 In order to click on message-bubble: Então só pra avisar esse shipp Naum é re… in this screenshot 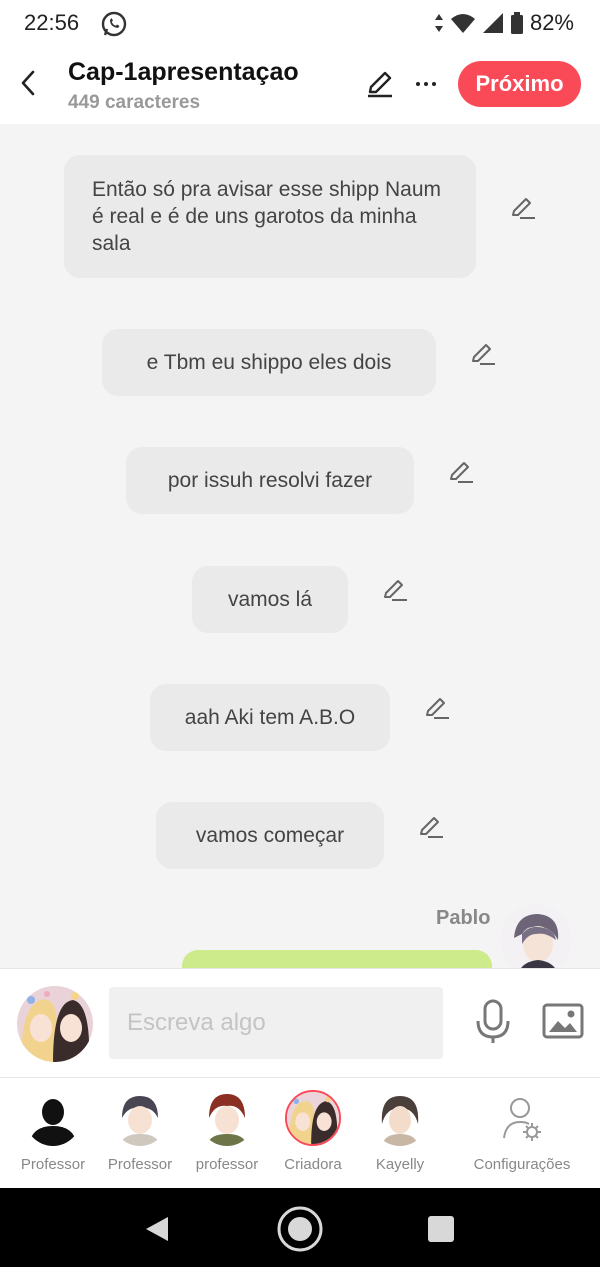, I will do `click(270, 216)`.